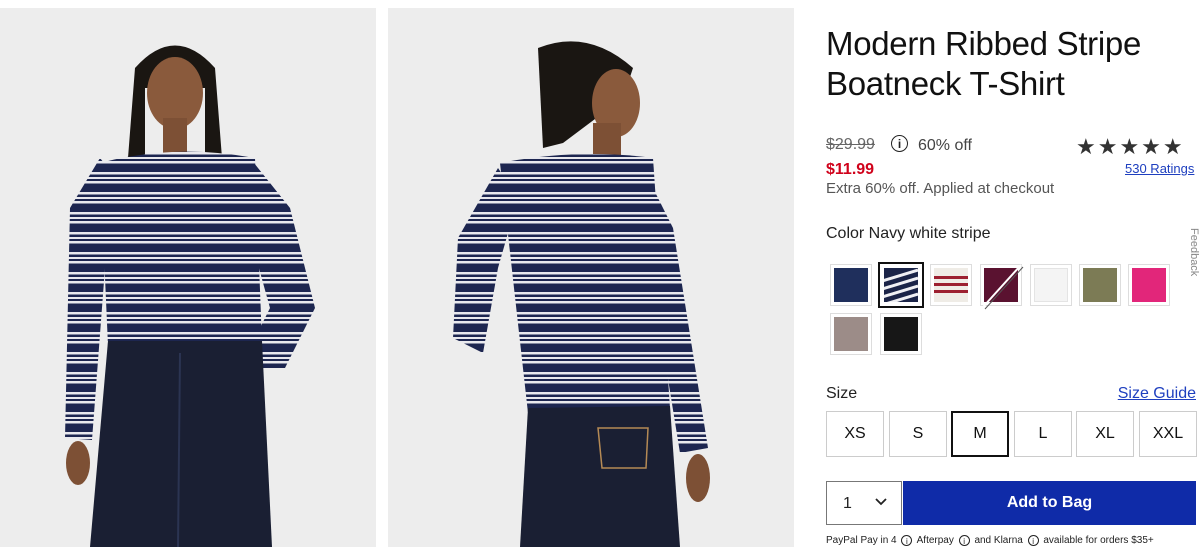 The image size is (1200, 549). Describe the element at coordinates (847, 503) in the screenshot. I see `quantity-value: 1` at that location.